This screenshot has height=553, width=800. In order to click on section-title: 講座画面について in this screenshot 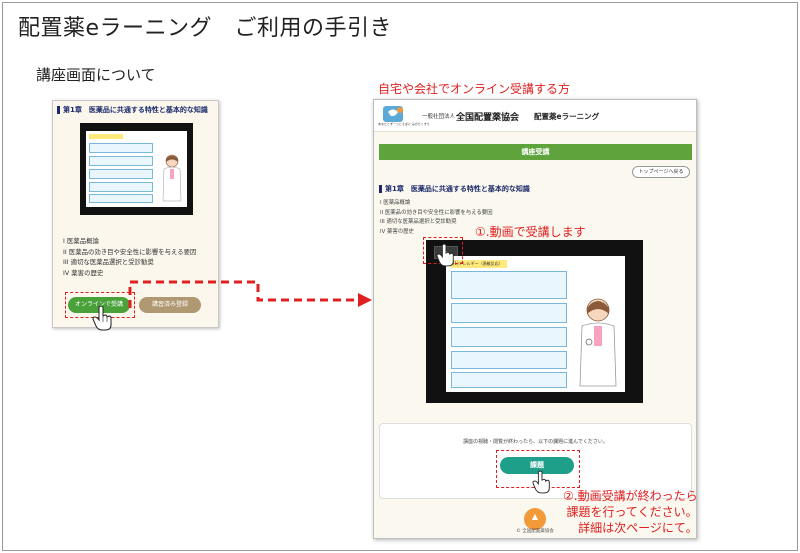, I will do `click(96, 75)`.